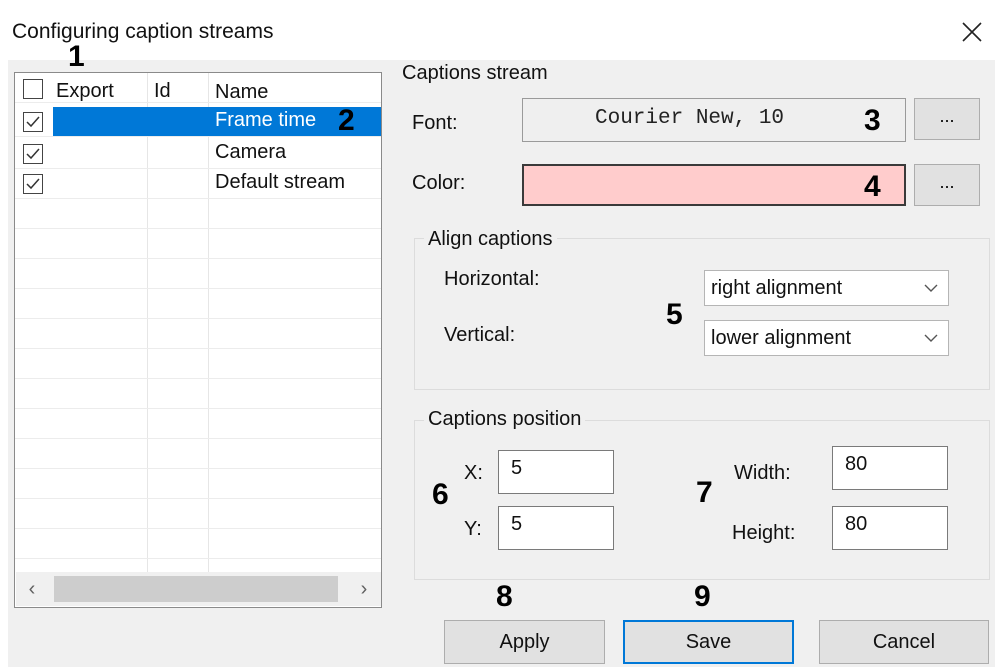 This screenshot has height=667, width=995. What do you see at coordinates (32, 589) in the screenshot?
I see `scroll-left-icon: ‹` at bounding box center [32, 589].